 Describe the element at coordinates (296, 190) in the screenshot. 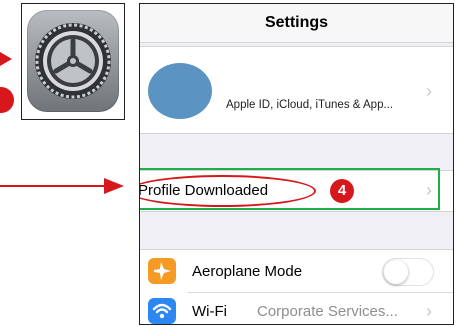

I see `profile-downloaded-row: Profile Downloaded 4 ›` at that location.